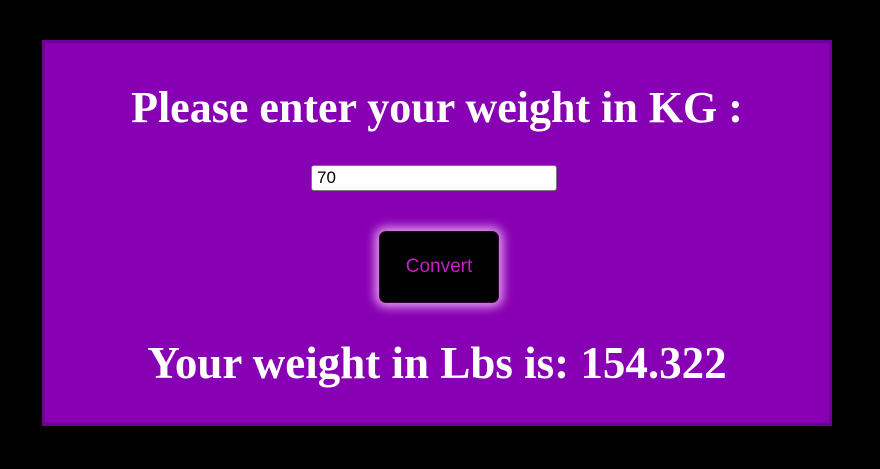 This screenshot has height=469, width=880. What do you see at coordinates (437, 363) in the screenshot?
I see `result-text: Your weight in Lbs is: 154.322` at bounding box center [437, 363].